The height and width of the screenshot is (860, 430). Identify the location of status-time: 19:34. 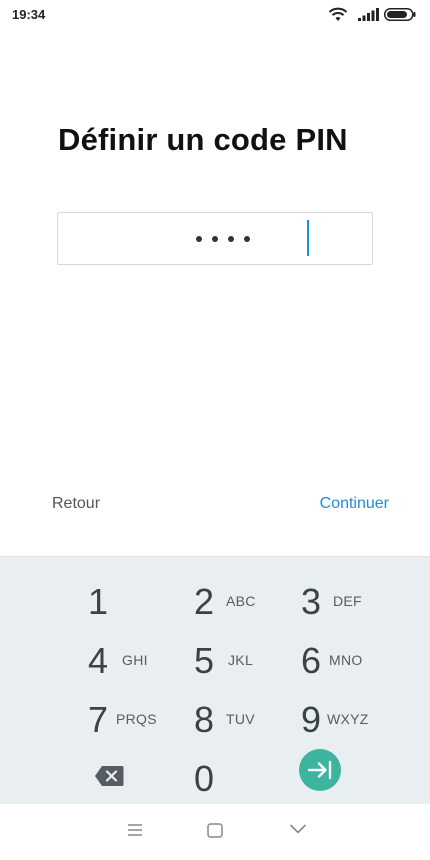
(29, 14).